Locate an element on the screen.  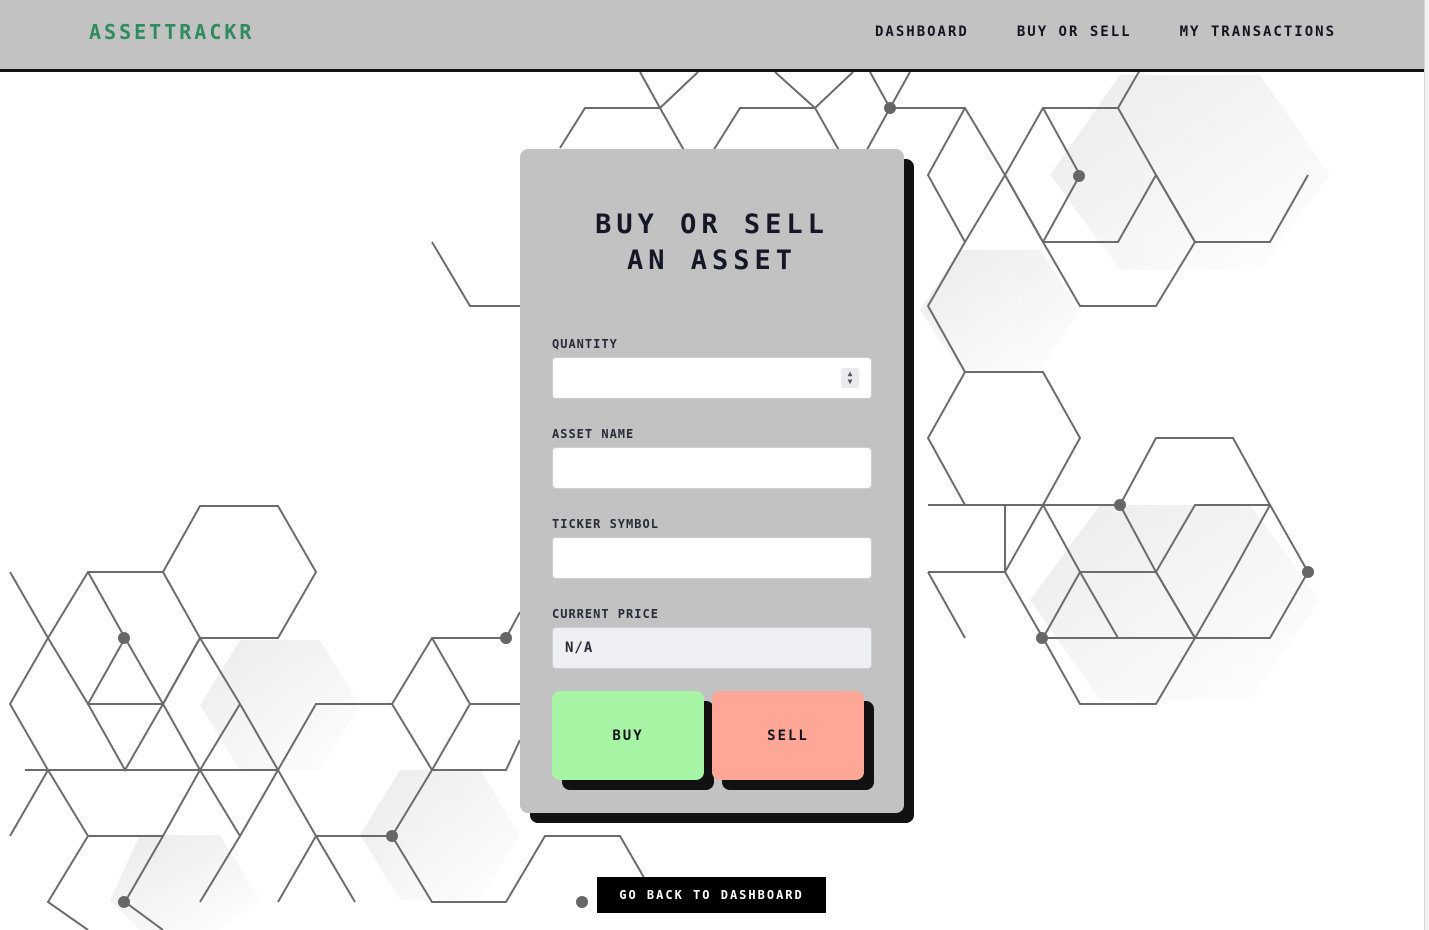
page-title: Buy or Sell an Asset is located at coordinates (712, 243).